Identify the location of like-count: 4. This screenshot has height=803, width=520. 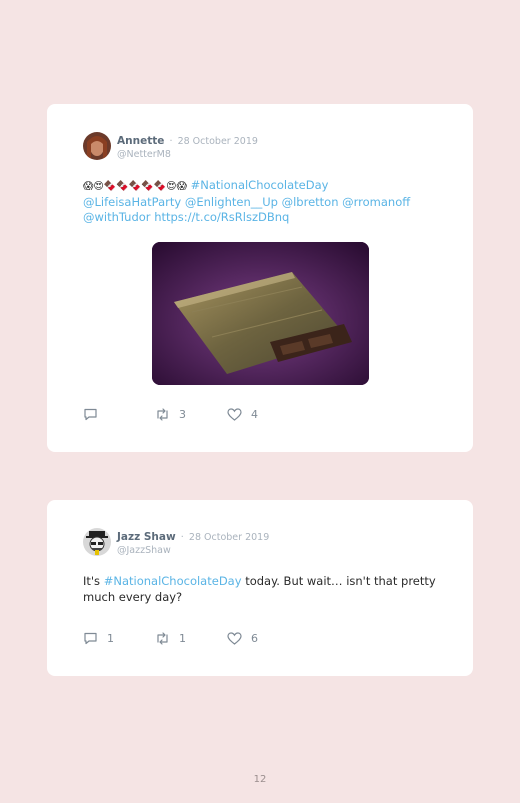
(254, 414).